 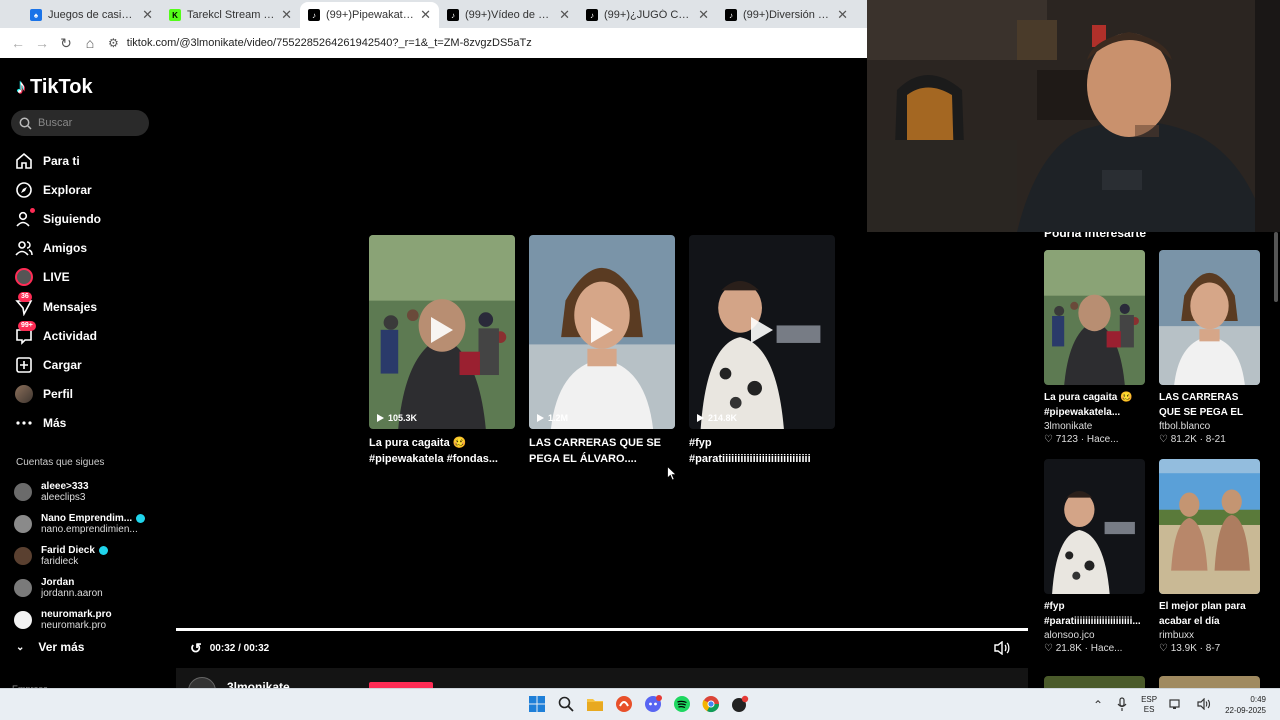 What do you see at coordinates (113, 43) in the screenshot?
I see `site-info-icon: ⚙` at bounding box center [113, 43].